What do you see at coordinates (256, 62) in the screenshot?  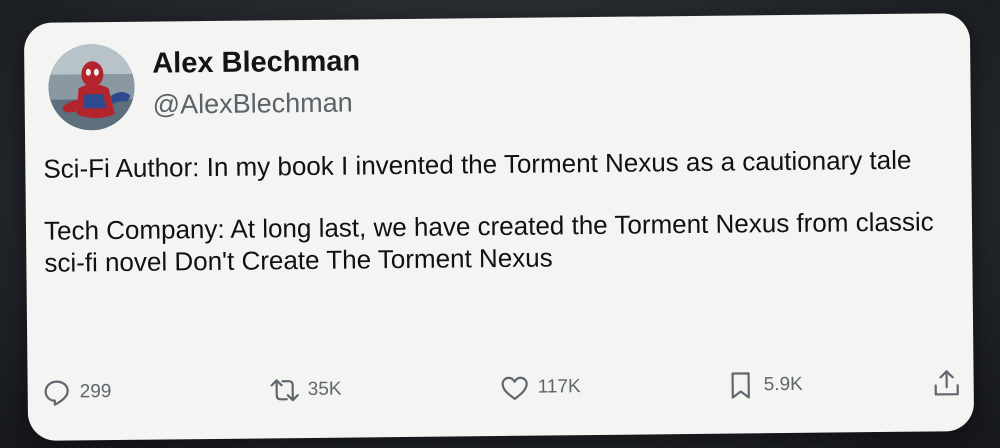 I see `author-name: Alex Blechman` at bounding box center [256, 62].